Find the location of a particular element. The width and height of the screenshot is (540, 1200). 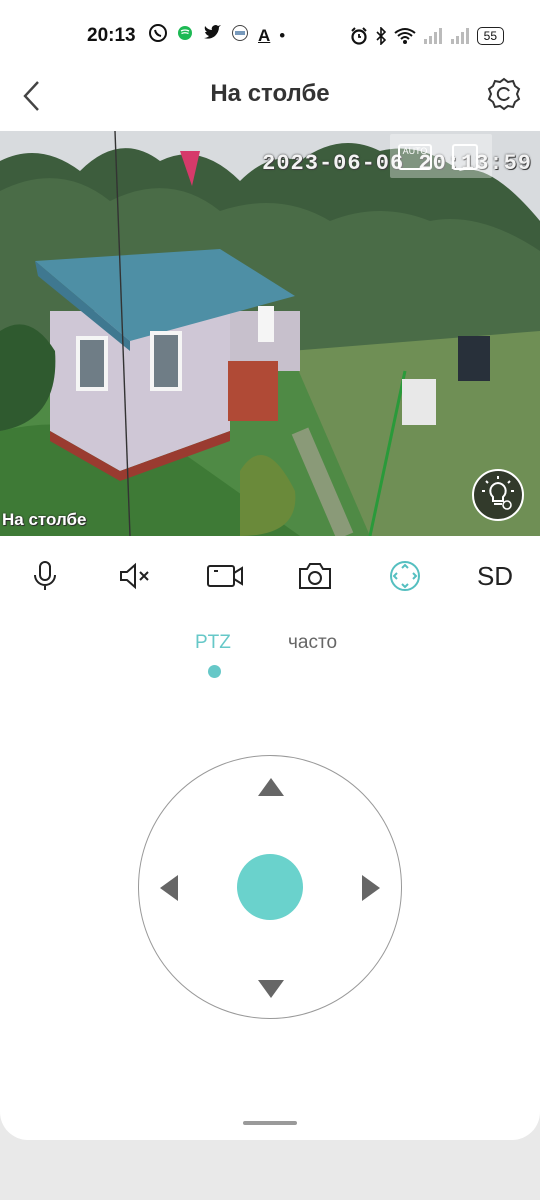

status-time: 20:13 is located at coordinates (111, 35).